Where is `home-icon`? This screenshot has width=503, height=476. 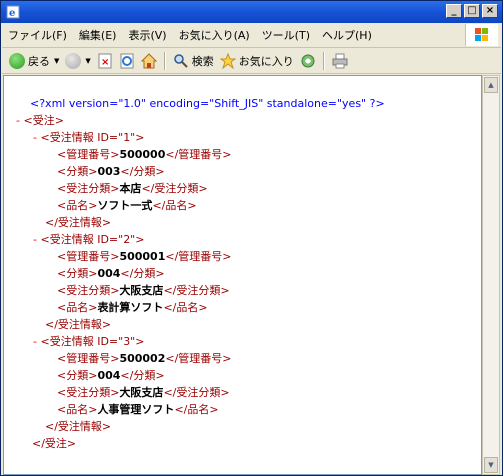 home-icon is located at coordinates (148, 60).